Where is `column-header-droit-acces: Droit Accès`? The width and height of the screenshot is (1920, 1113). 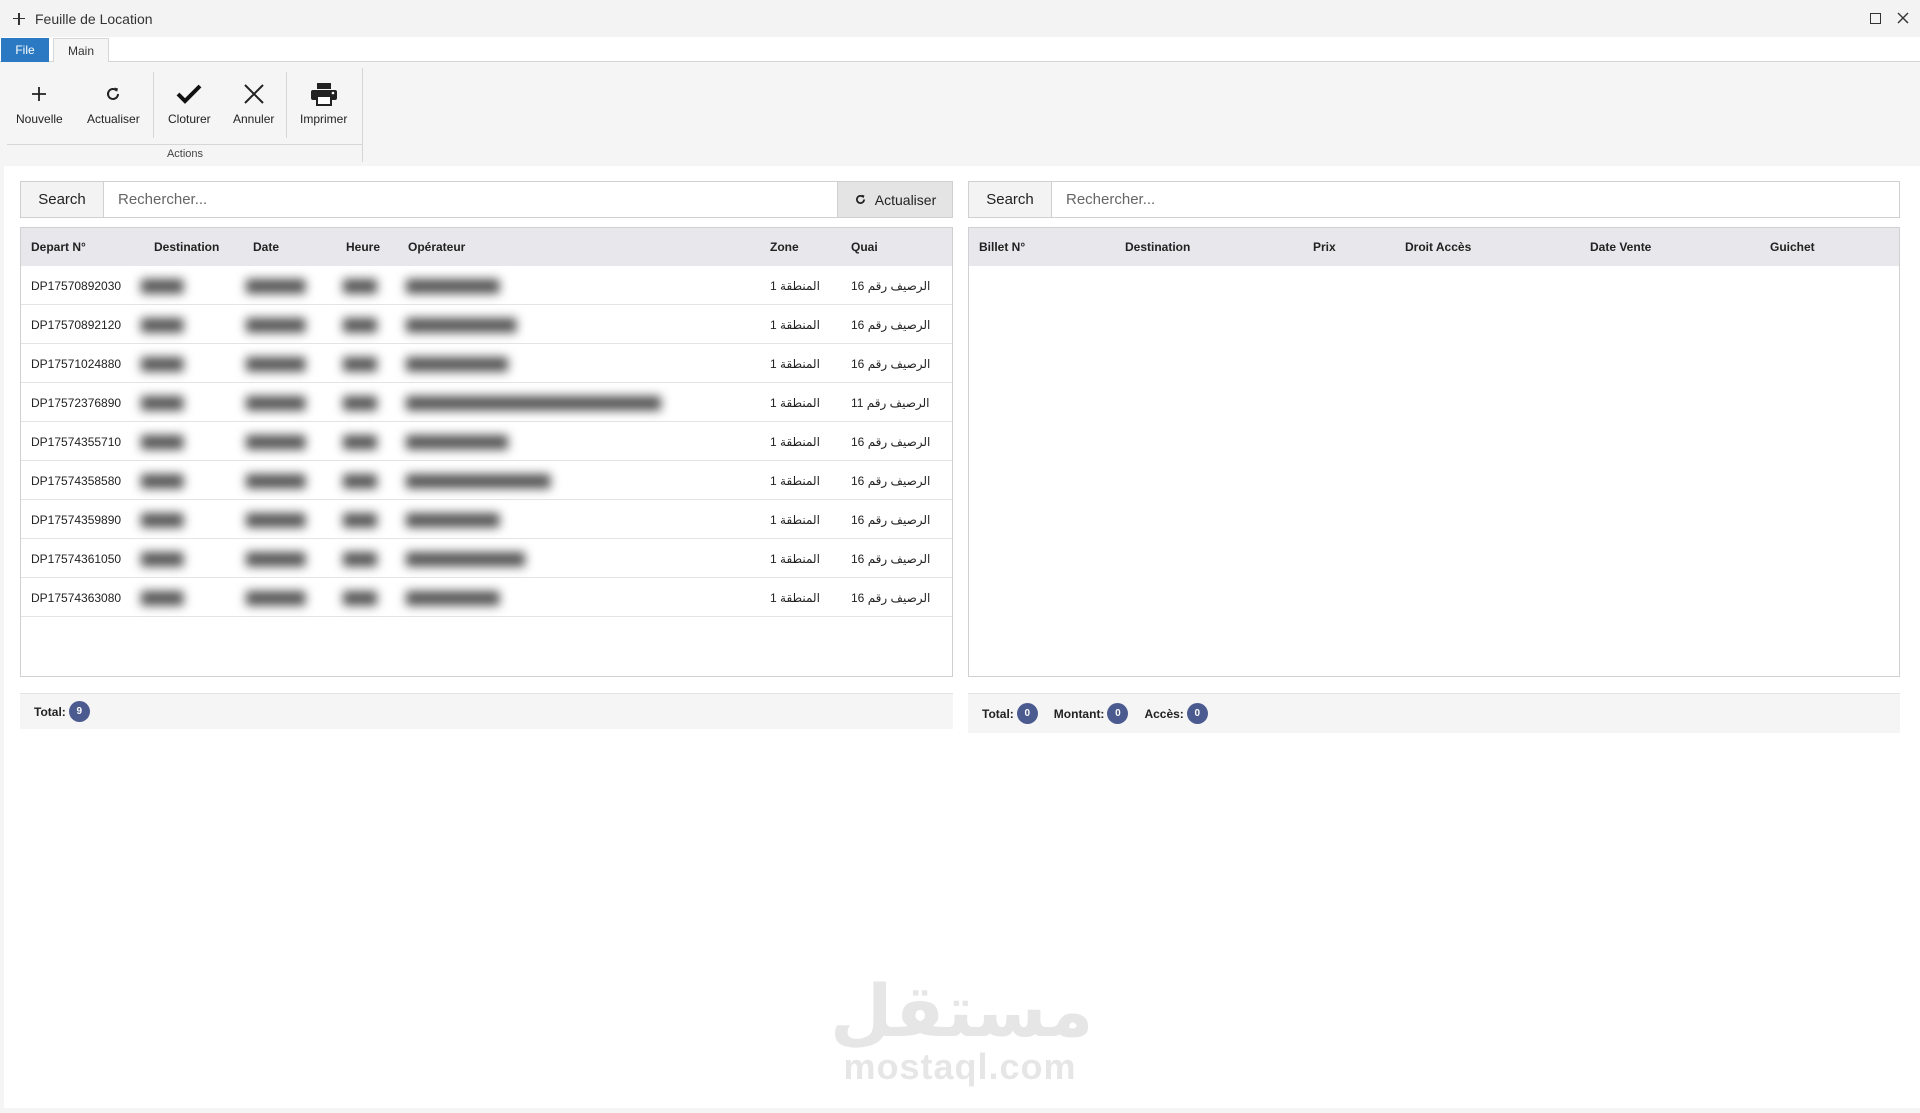 column-header-droit-acces: Droit Accès is located at coordinates (1438, 247).